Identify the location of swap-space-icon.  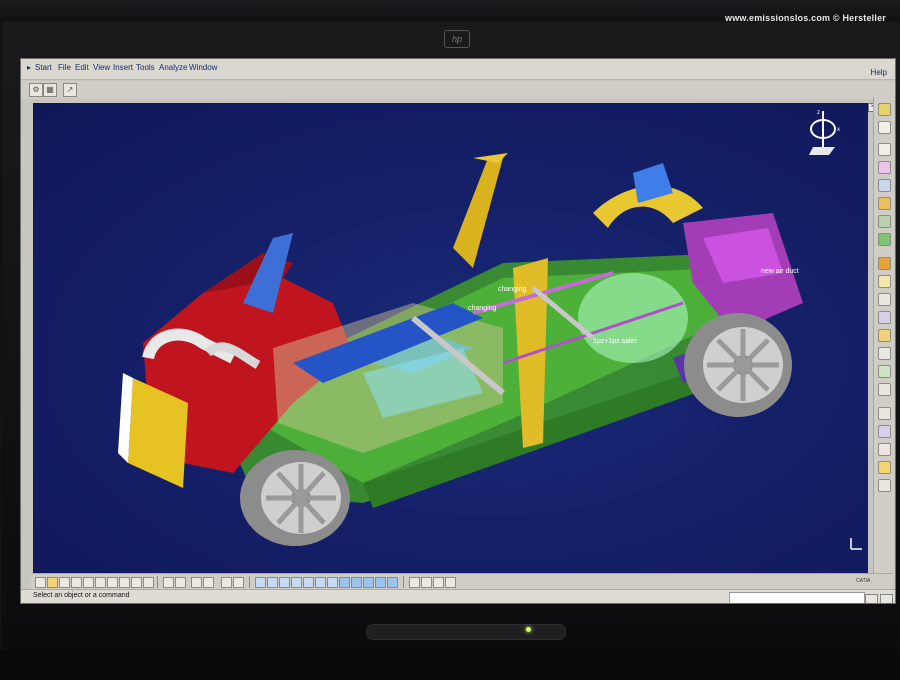
(380, 582).